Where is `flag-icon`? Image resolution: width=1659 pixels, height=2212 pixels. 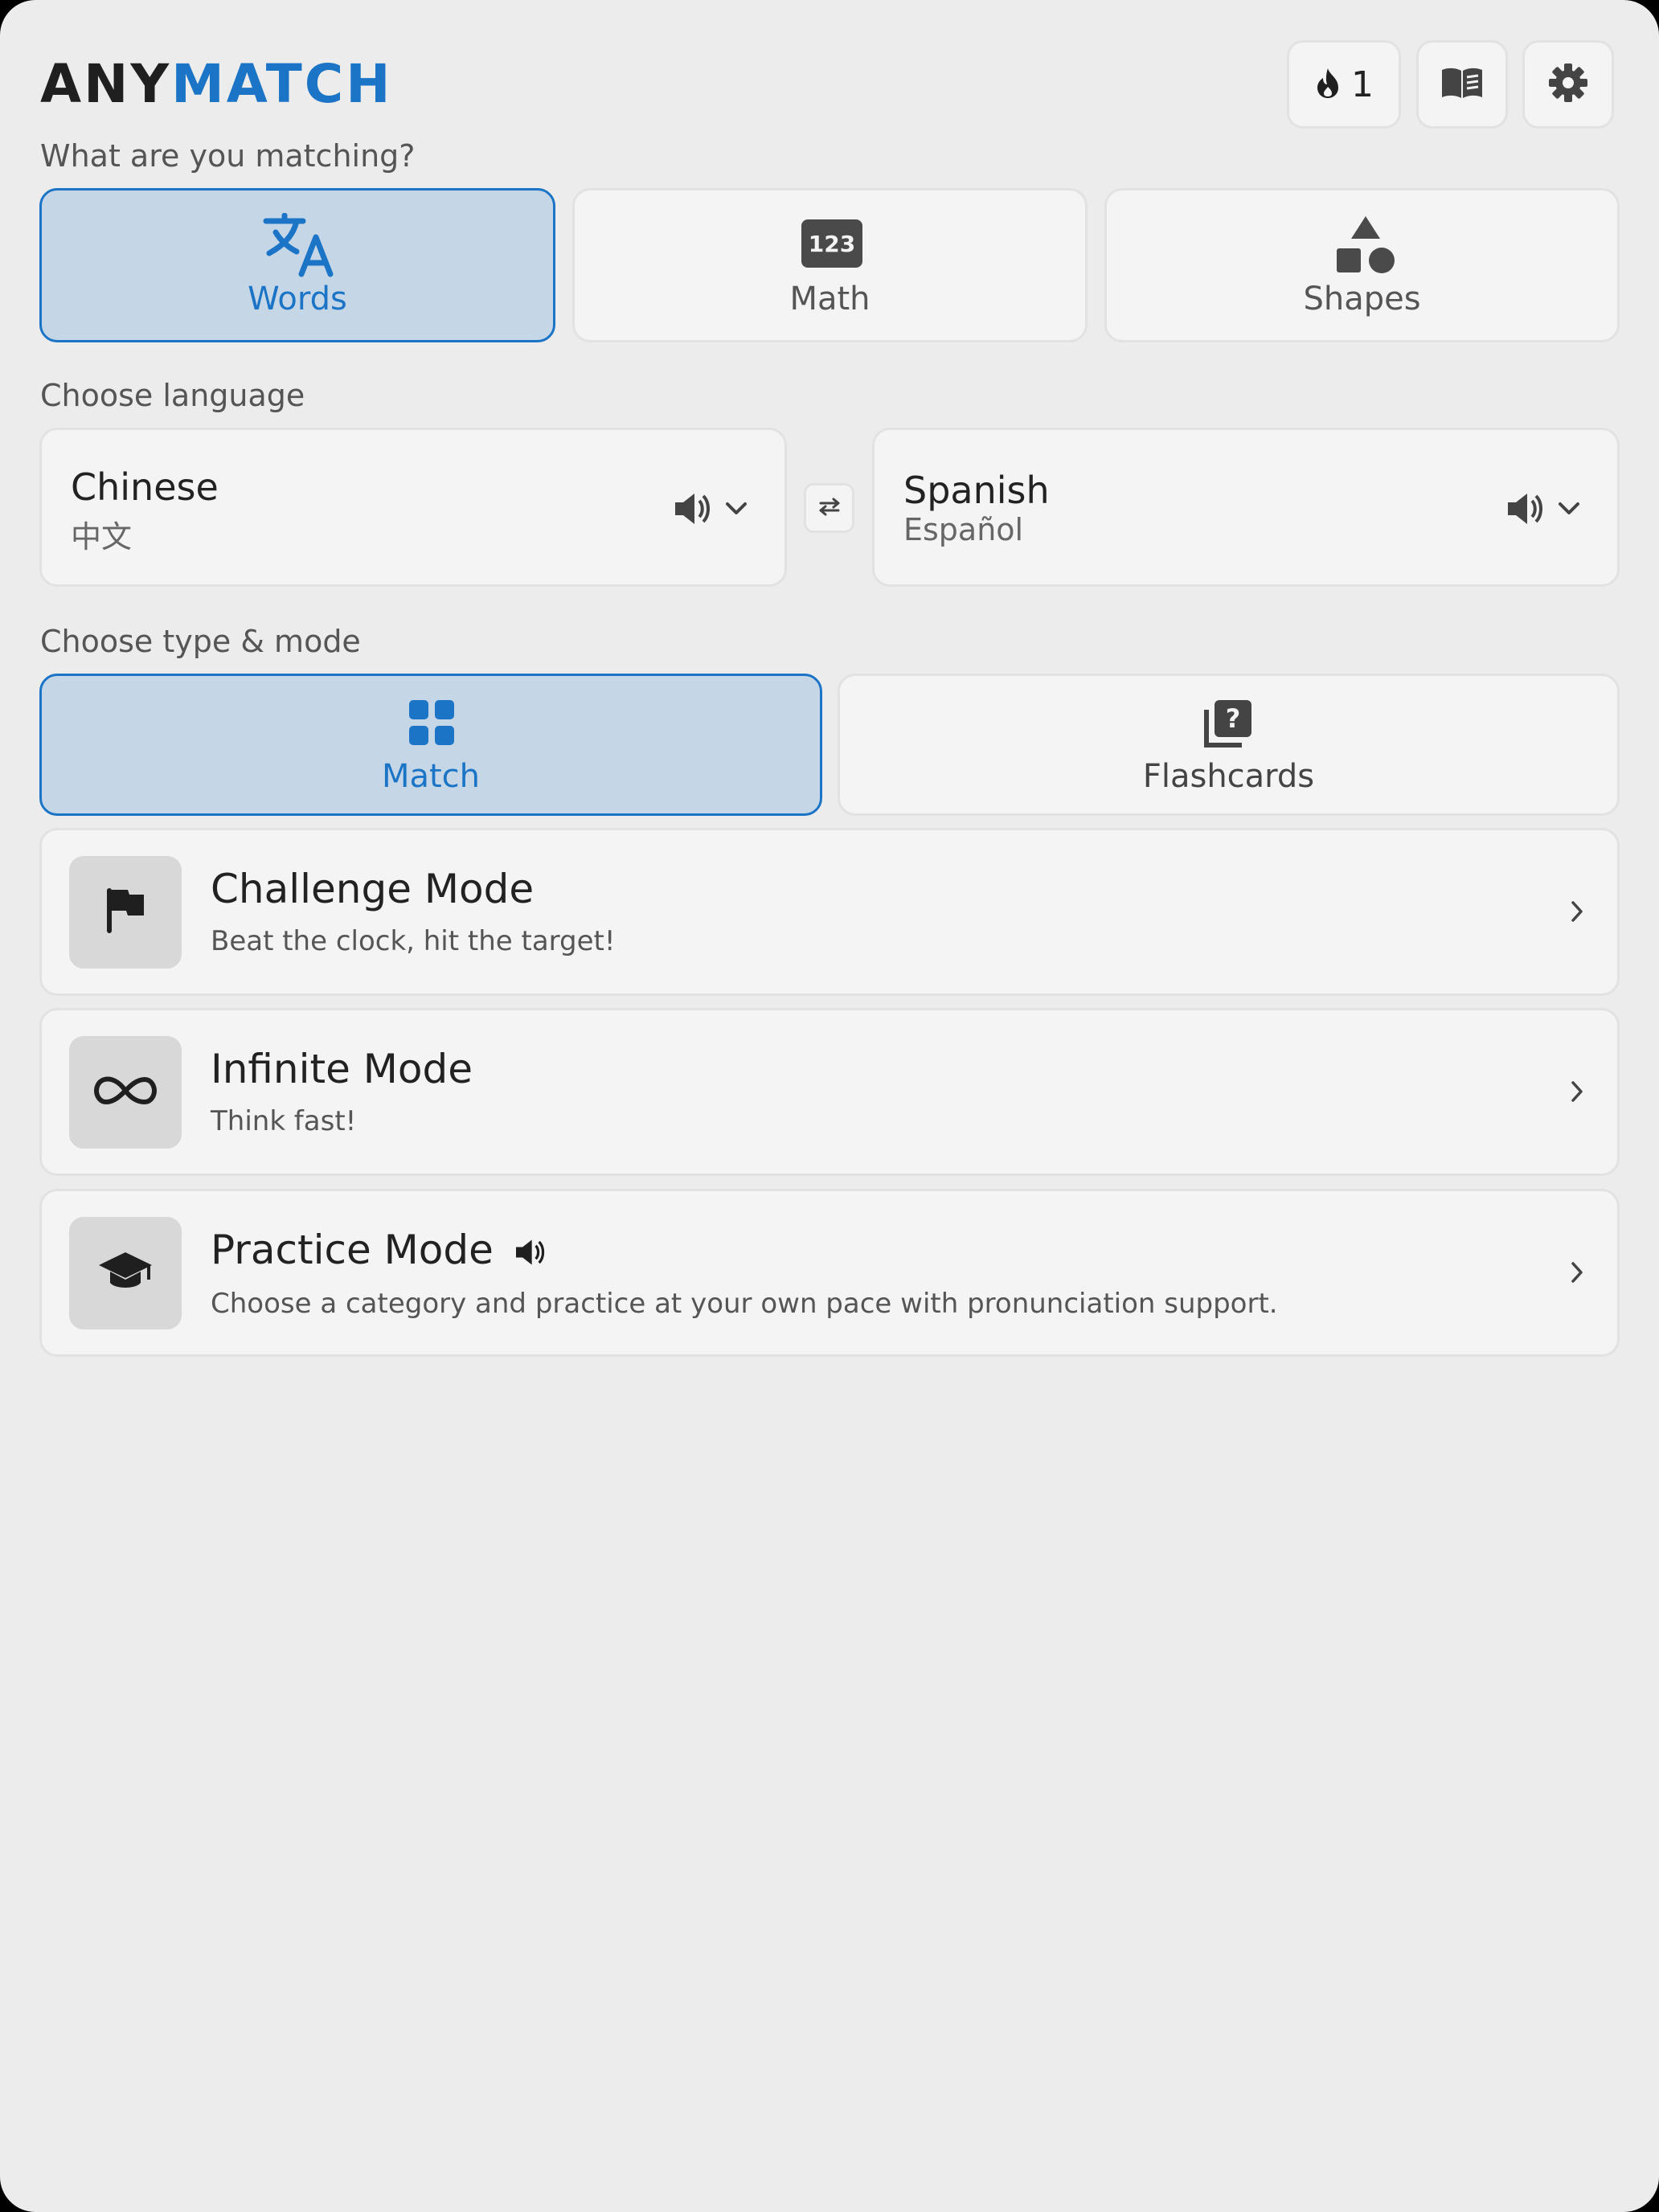
flag-icon is located at coordinates (125, 912).